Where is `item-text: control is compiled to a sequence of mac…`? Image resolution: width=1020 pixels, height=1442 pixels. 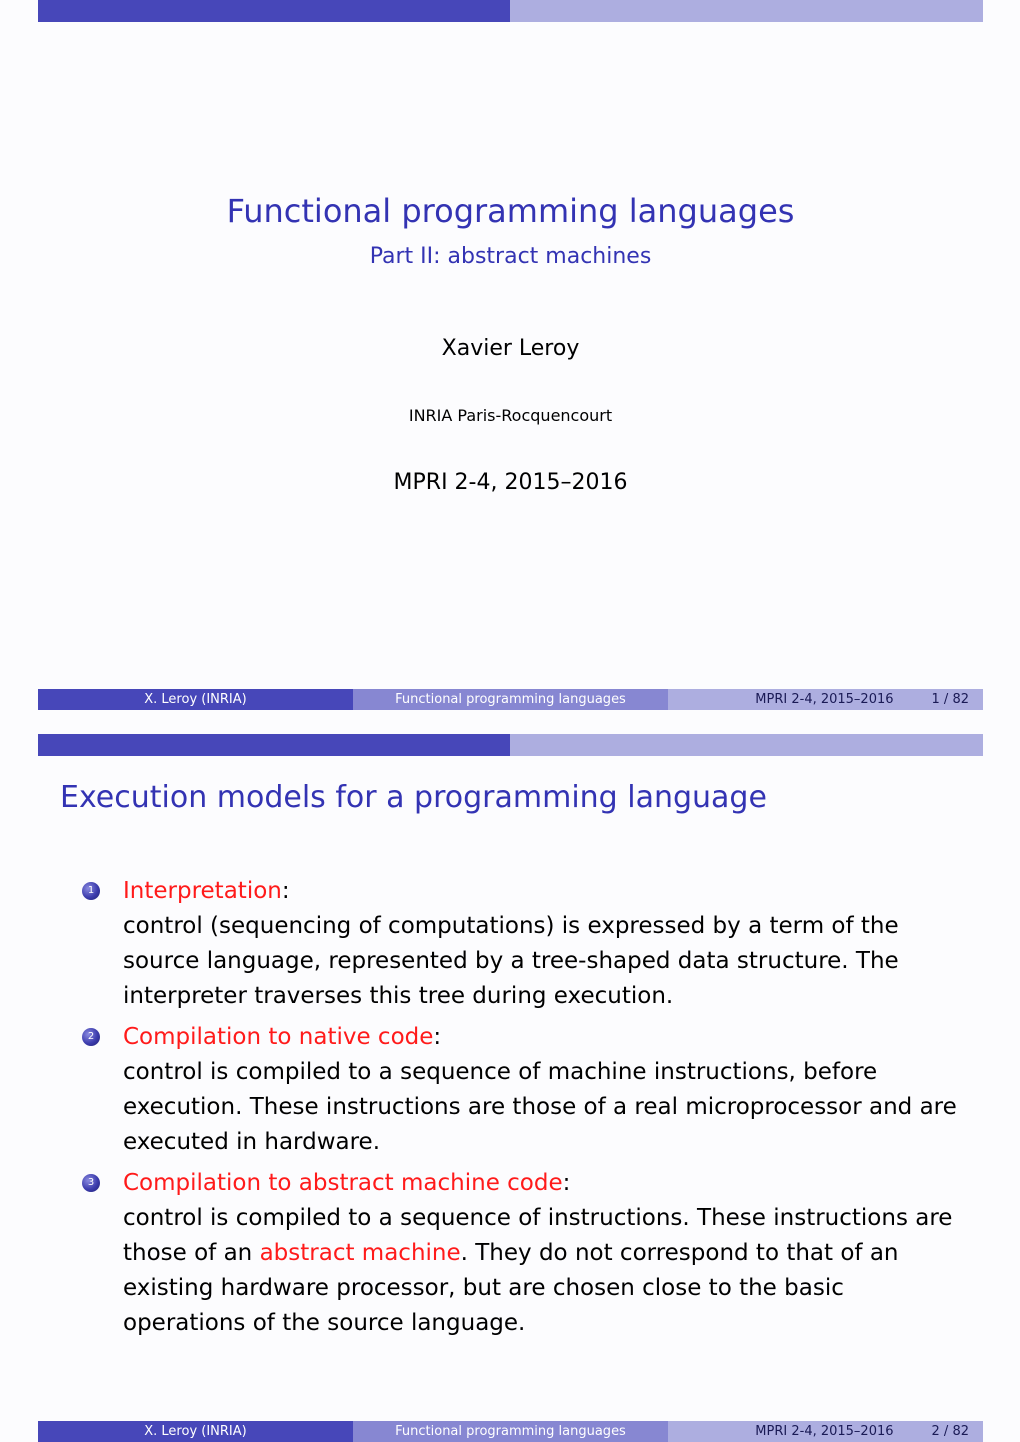 item-text: control is compiled to a sequence of mac… is located at coordinates (540, 1107).